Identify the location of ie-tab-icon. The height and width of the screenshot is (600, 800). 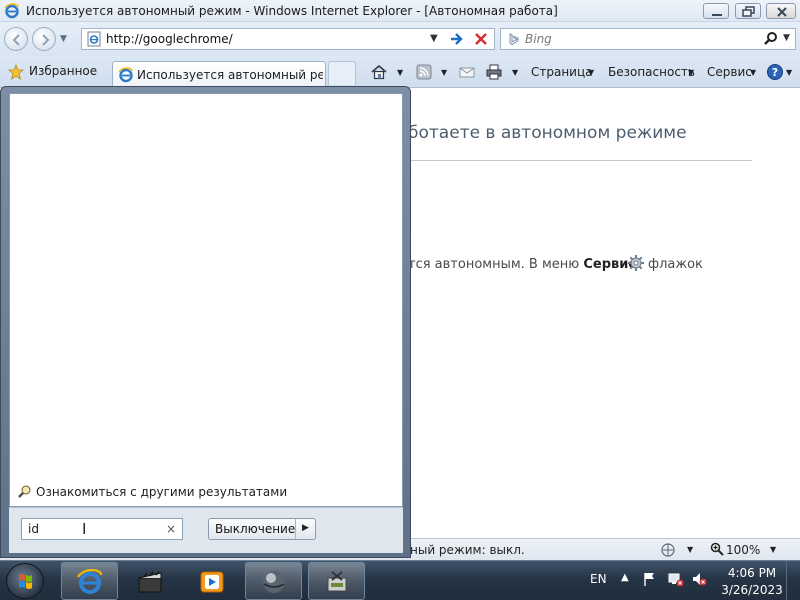
(125, 75).